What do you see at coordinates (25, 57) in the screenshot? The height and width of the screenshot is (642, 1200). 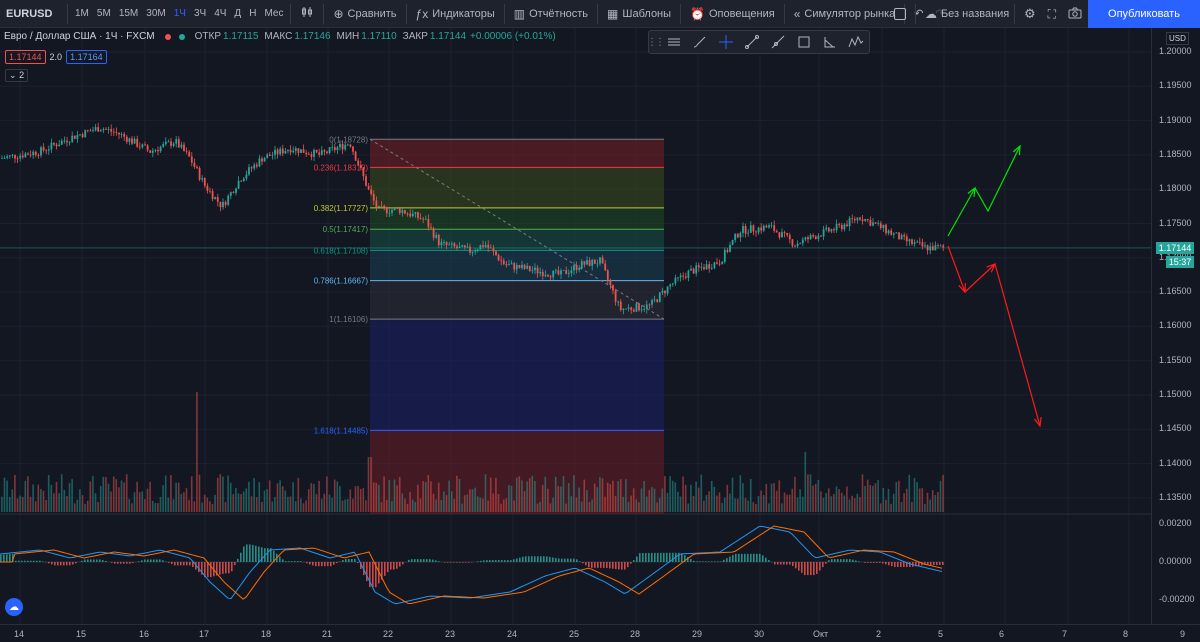 I see `bid-badge: 1.17144` at bounding box center [25, 57].